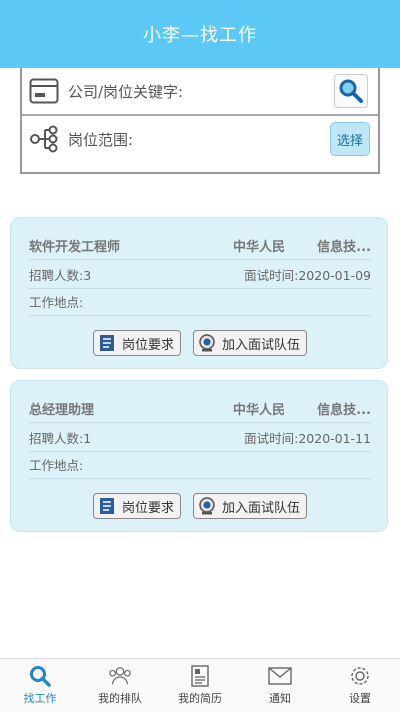 This screenshot has height=712, width=400. What do you see at coordinates (60, 275) in the screenshot?
I see `hiring-count: 招聘人数:3` at bounding box center [60, 275].